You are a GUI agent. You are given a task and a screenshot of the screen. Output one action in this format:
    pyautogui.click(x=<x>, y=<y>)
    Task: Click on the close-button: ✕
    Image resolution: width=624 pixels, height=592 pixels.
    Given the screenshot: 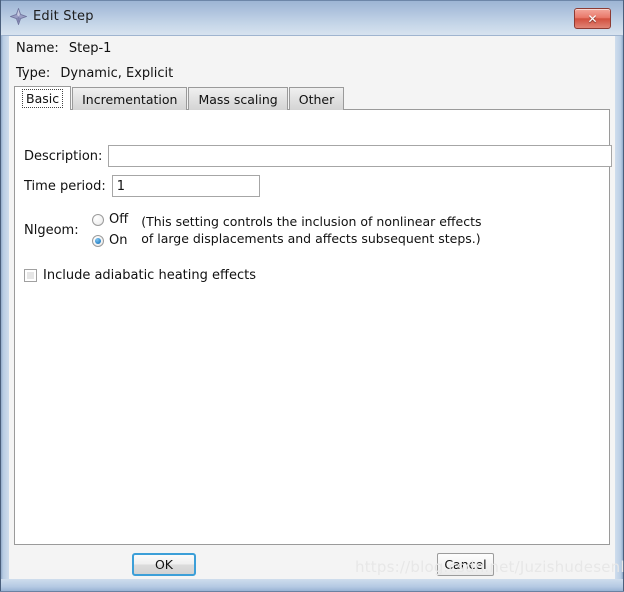 What is the action you would take?
    pyautogui.click(x=592, y=18)
    